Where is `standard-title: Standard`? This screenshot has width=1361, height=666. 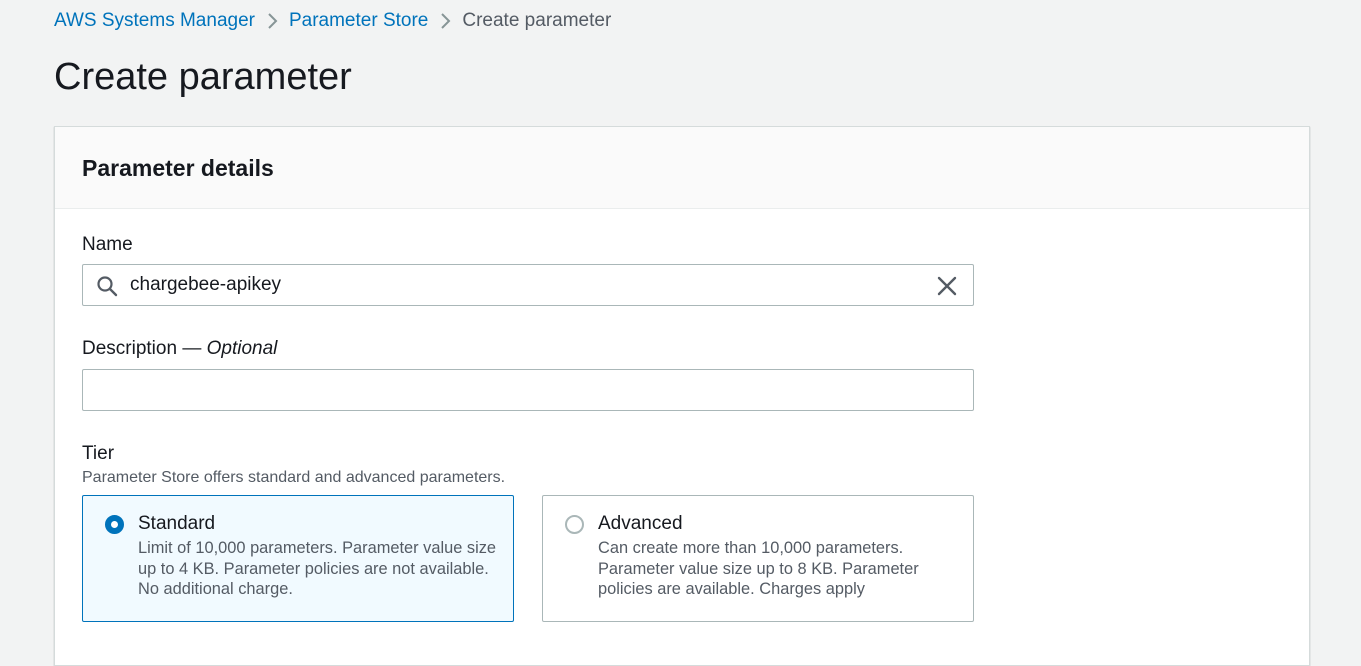 standard-title: Standard is located at coordinates (177, 523).